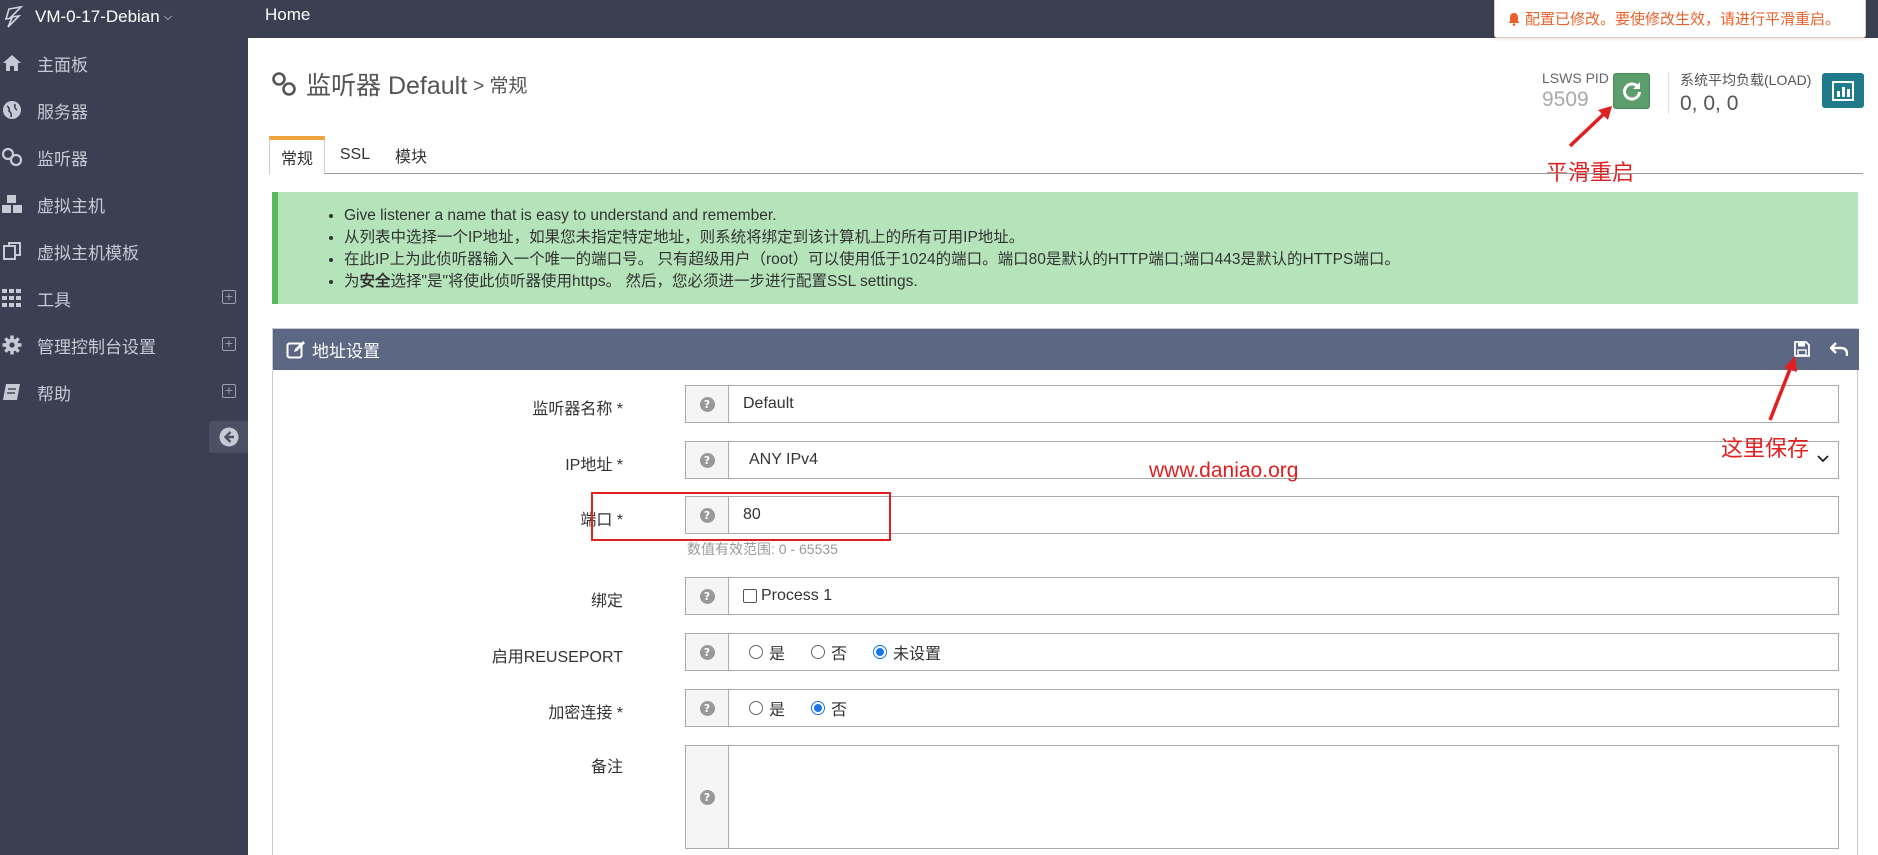 The image size is (1878, 855). What do you see at coordinates (124, 392) in the screenshot?
I see `sidebar-item-help: 帮助 +` at bounding box center [124, 392].